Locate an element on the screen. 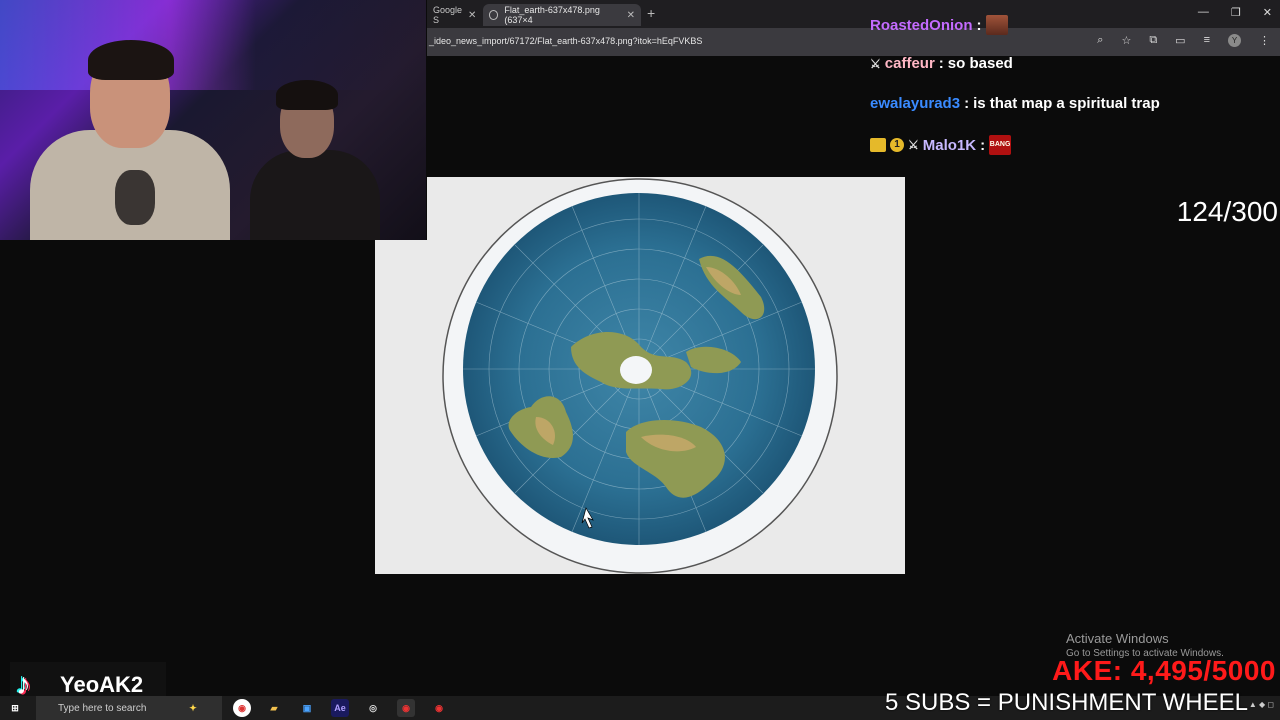 The image size is (1280, 720). sub-counter: 124/300 is located at coordinates (1227, 211).